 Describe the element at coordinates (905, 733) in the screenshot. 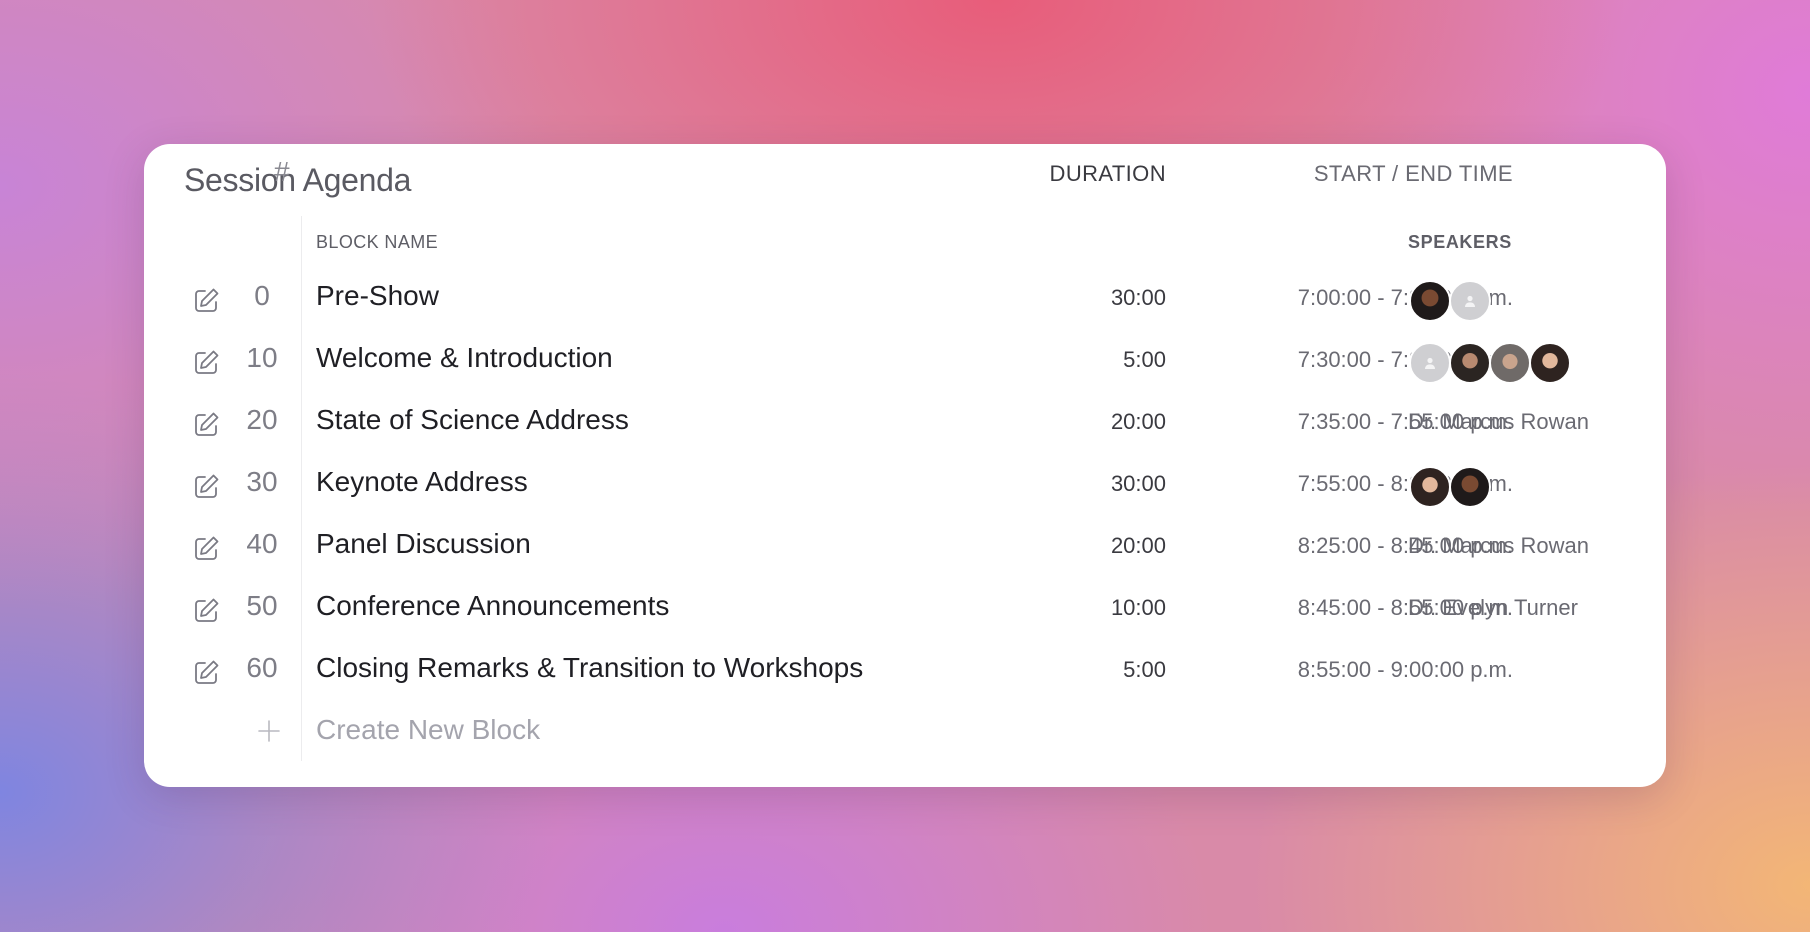

I see `create-new-block-row: Create New Block` at that location.